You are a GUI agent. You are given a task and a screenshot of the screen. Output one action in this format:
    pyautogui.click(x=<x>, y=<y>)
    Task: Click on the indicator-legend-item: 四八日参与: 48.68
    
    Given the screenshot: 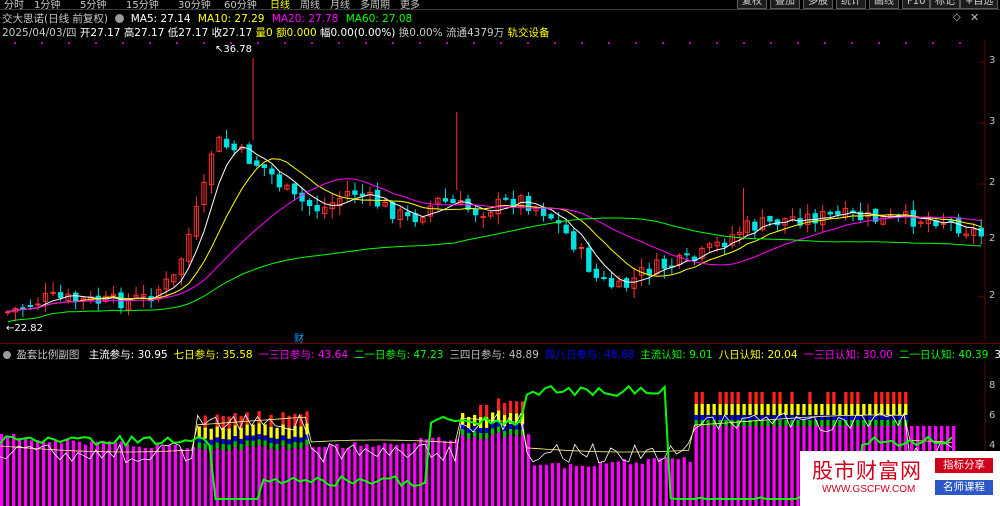 What is the action you would take?
    pyautogui.click(x=589, y=355)
    